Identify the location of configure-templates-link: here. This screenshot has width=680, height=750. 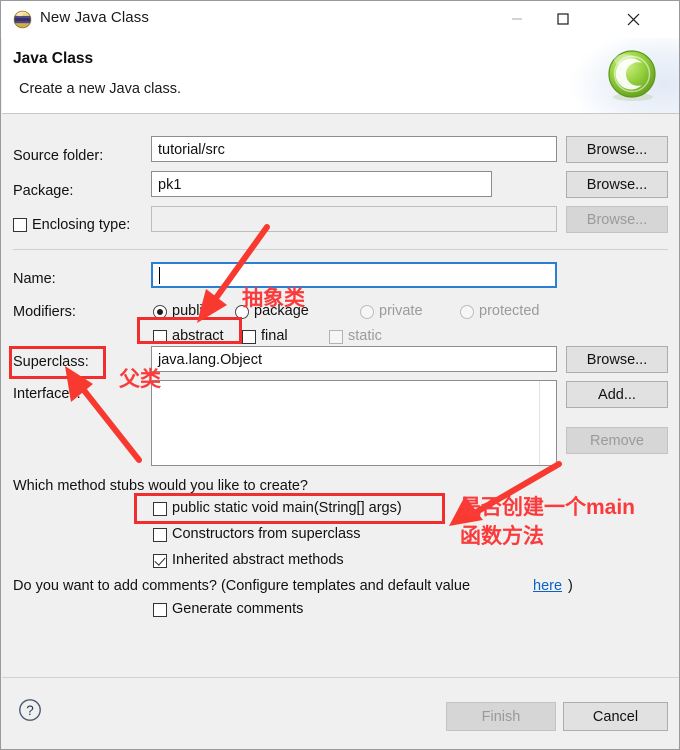
(547, 586).